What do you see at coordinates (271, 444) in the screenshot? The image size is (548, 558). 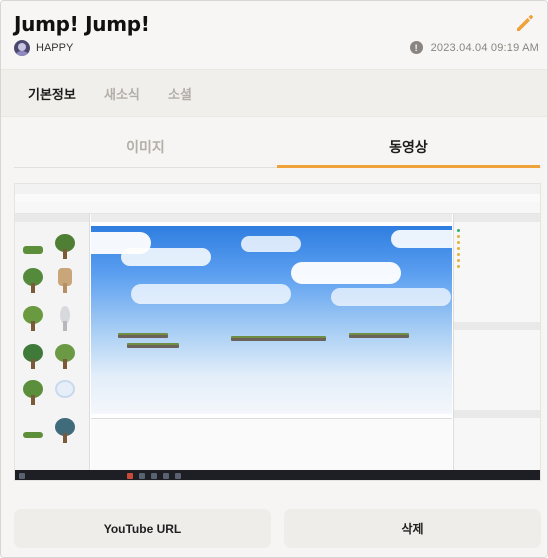 I see `editor-console` at bounding box center [271, 444].